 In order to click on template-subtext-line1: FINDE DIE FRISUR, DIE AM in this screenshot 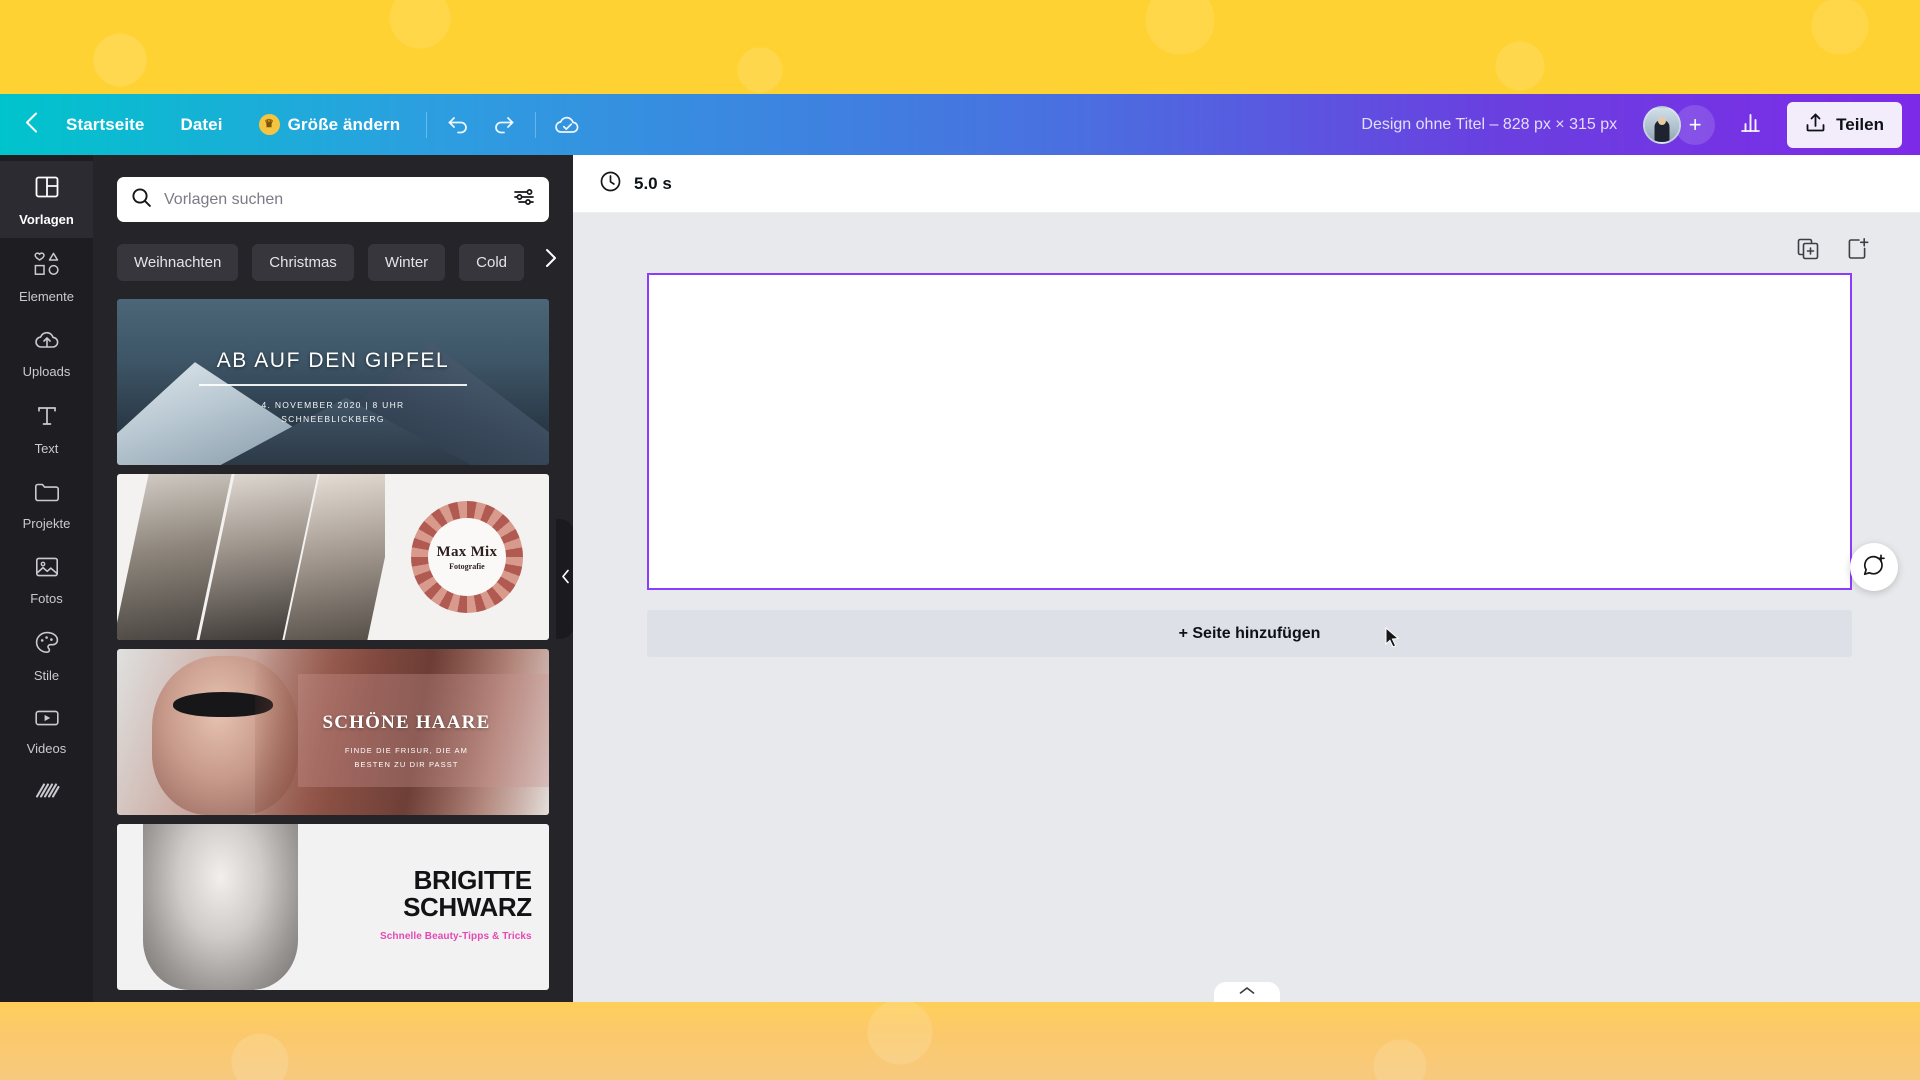, I will do `click(406, 751)`.